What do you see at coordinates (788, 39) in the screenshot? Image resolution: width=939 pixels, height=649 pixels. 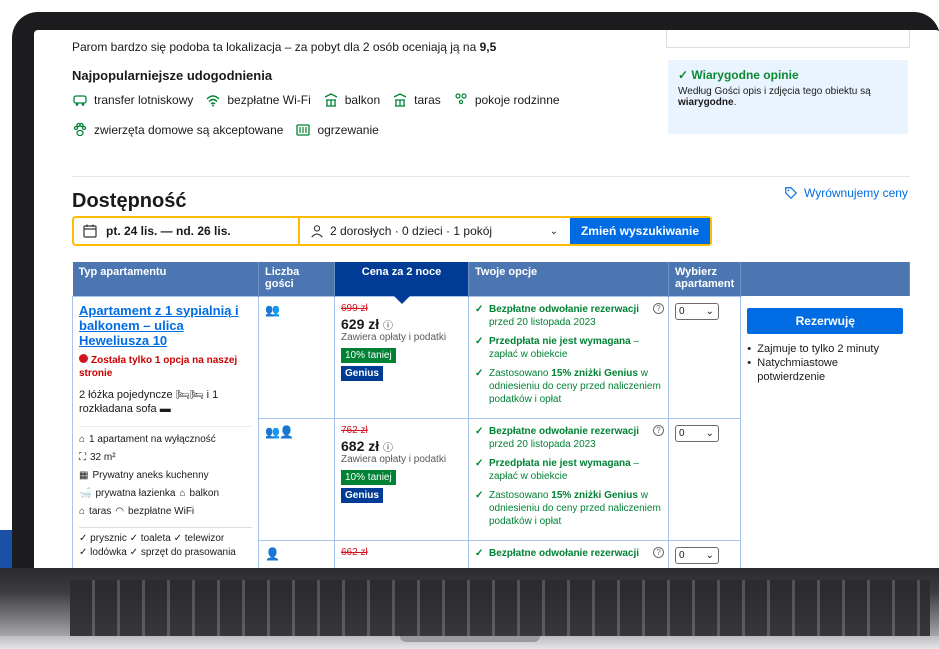 I see `search-stub` at bounding box center [788, 39].